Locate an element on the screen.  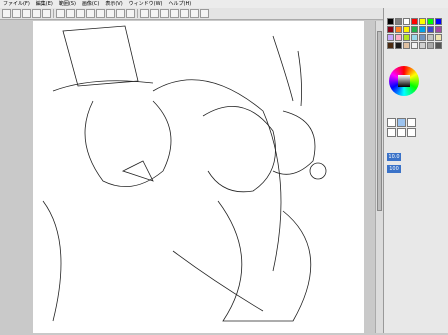
brush-presets is located at coordinates (401, 127).